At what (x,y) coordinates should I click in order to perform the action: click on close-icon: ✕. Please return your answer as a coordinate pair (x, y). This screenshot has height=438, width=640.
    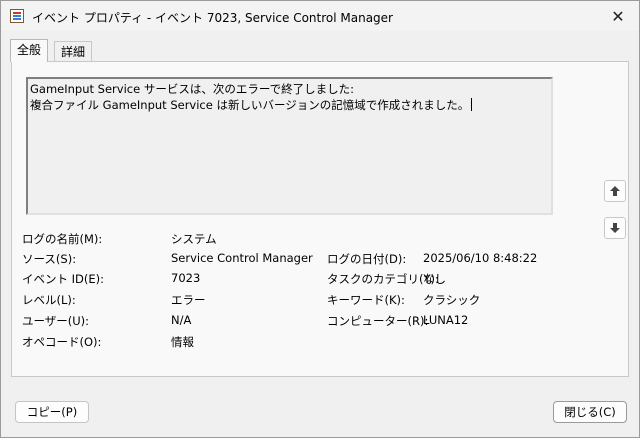
    Looking at the image, I should click on (618, 16).